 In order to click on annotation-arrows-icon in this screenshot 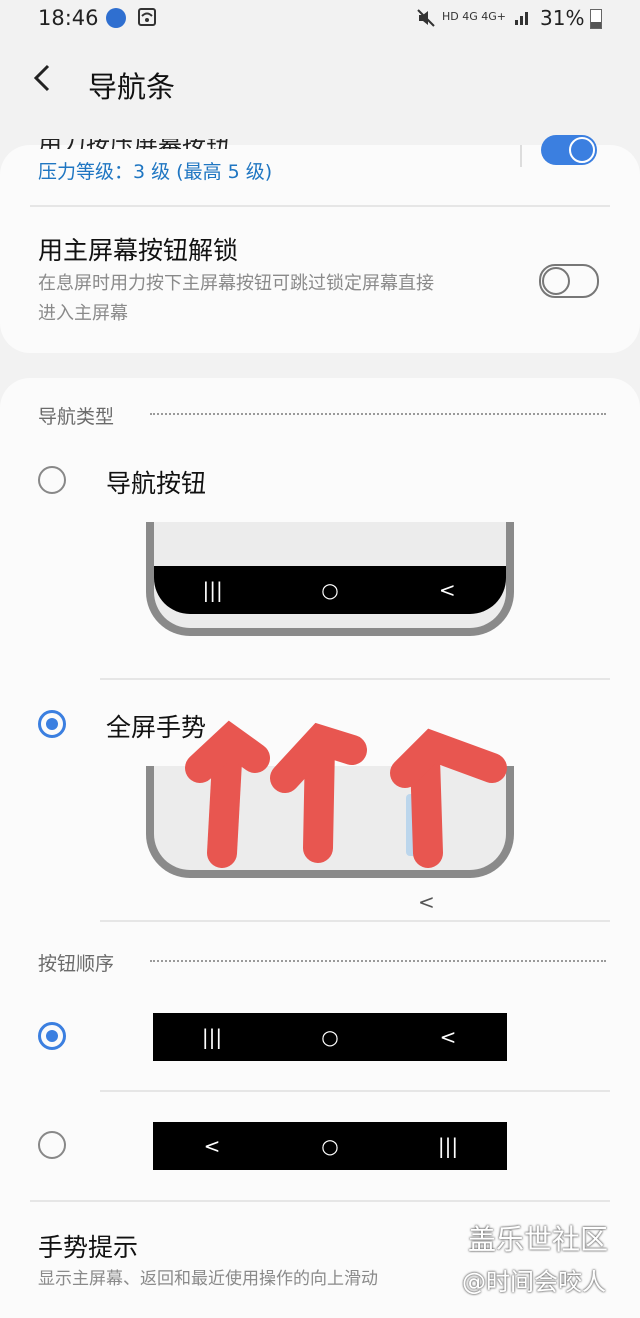, I will do `click(346, 794)`.